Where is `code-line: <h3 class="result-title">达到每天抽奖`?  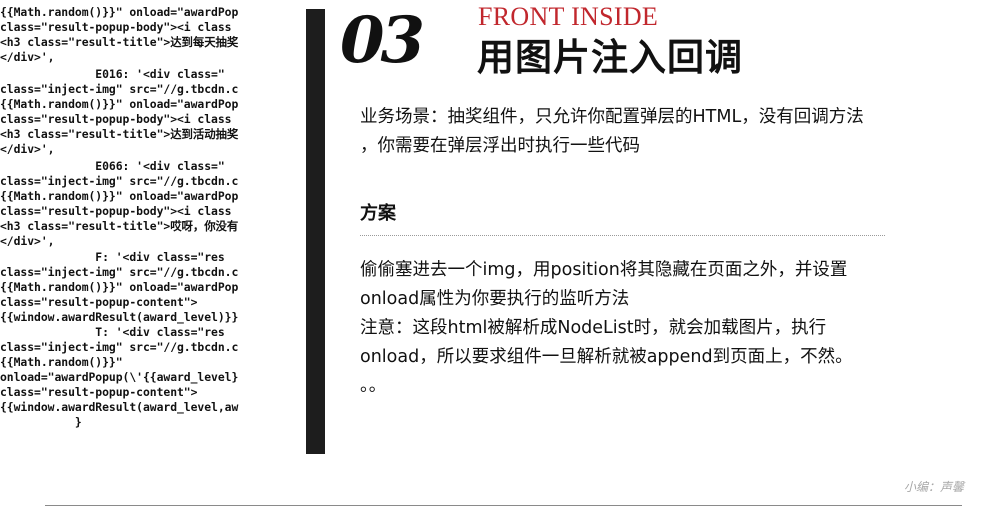 code-line: <h3 class="result-title">达到每天抽奖 is located at coordinates (119, 42).